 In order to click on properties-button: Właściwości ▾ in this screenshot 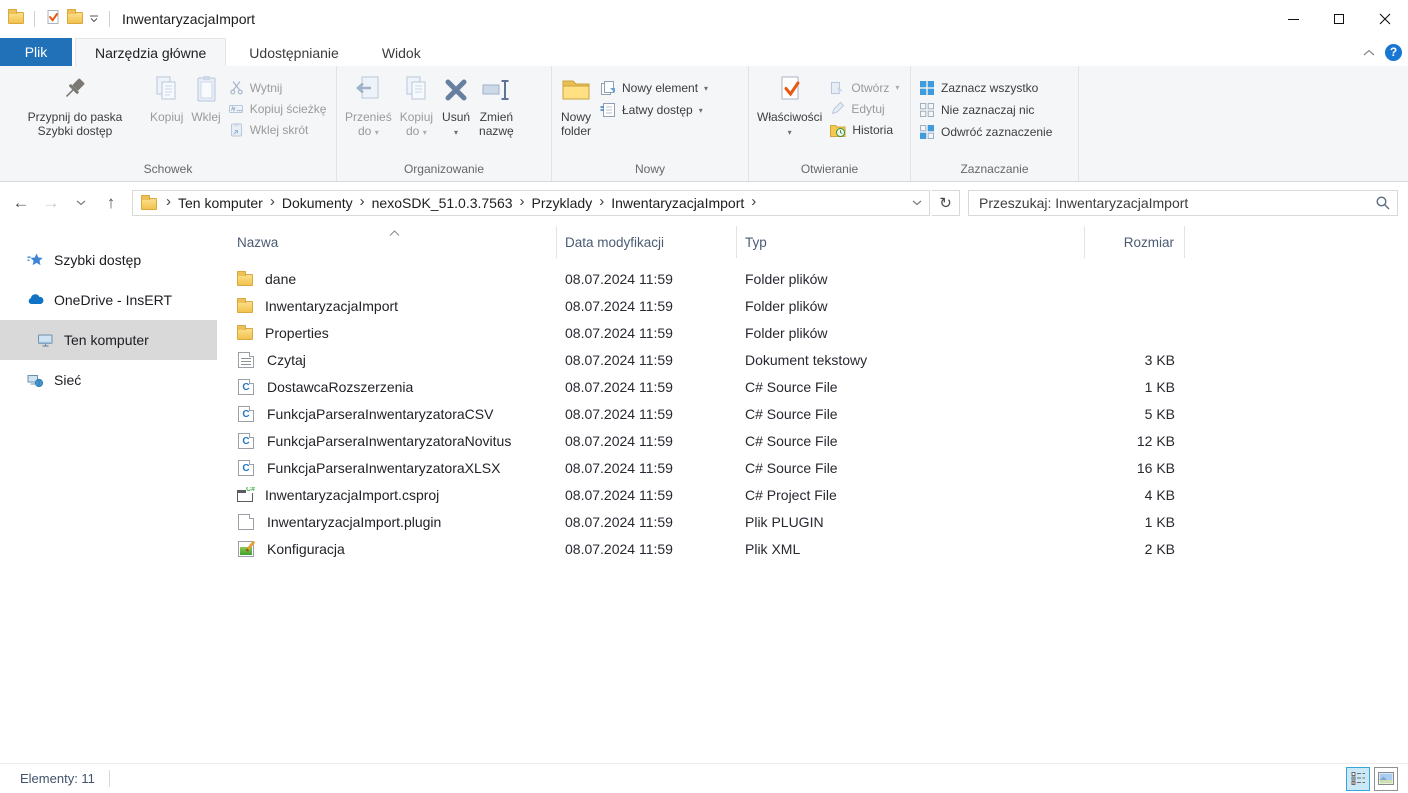, I will do `click(789, 104)`.